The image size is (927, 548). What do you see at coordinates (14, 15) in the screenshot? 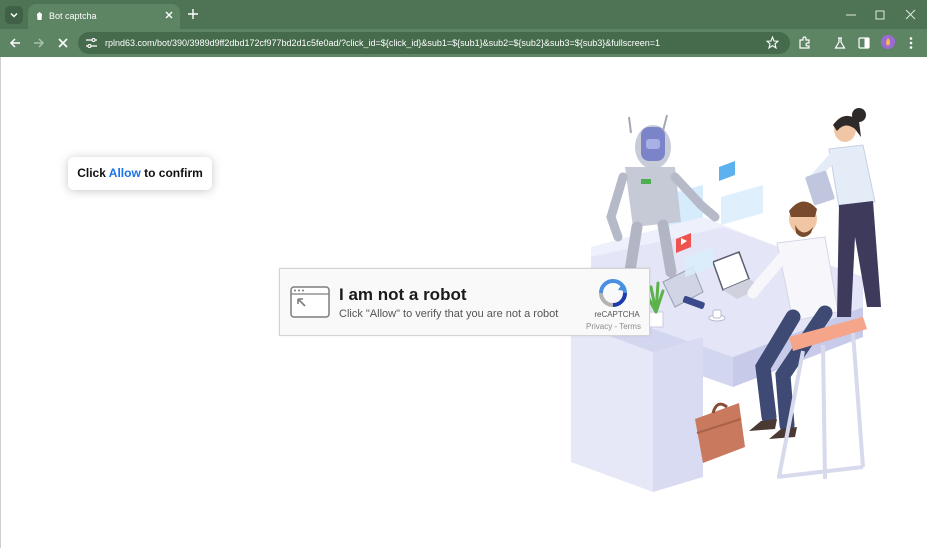
I see `tab-search-icon` at bounding box center [14, 15].